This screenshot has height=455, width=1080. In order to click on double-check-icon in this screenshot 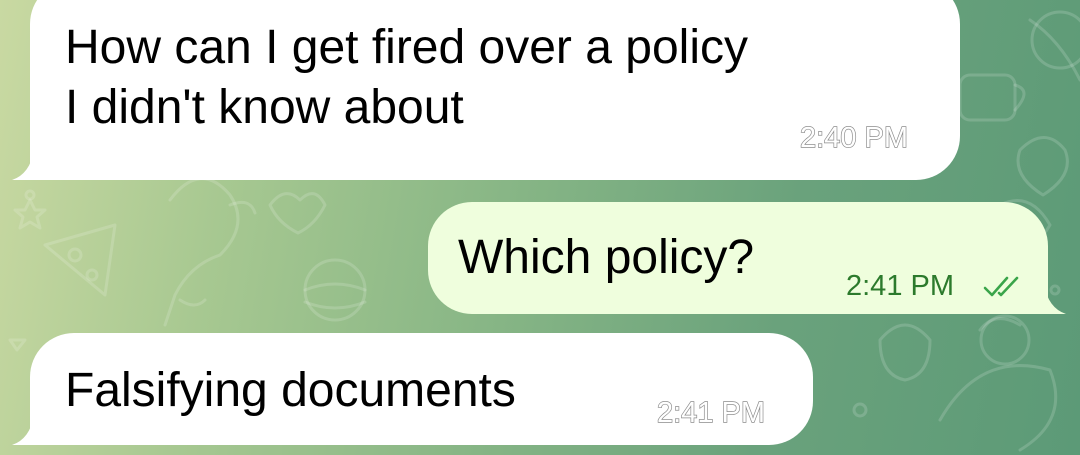, I will do `click(1001, 286)`.